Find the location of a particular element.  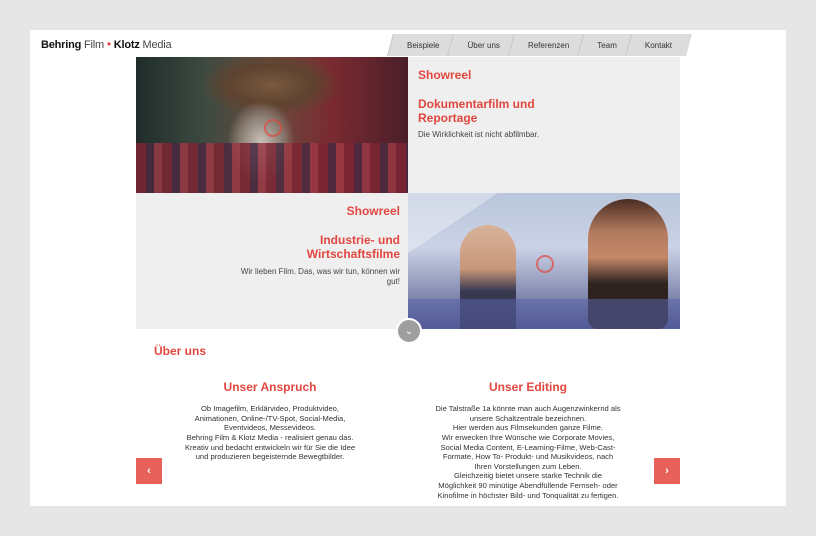

chevron-left-icon: ‹ is located at coordinates (149, 471).